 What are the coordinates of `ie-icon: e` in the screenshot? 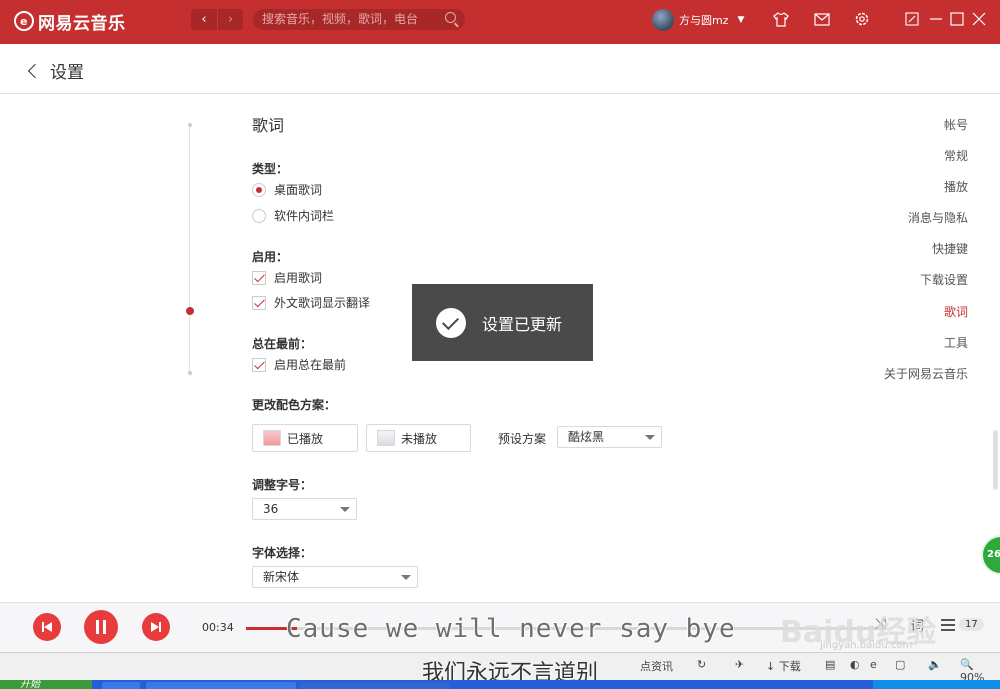 It's located at (873, 664).